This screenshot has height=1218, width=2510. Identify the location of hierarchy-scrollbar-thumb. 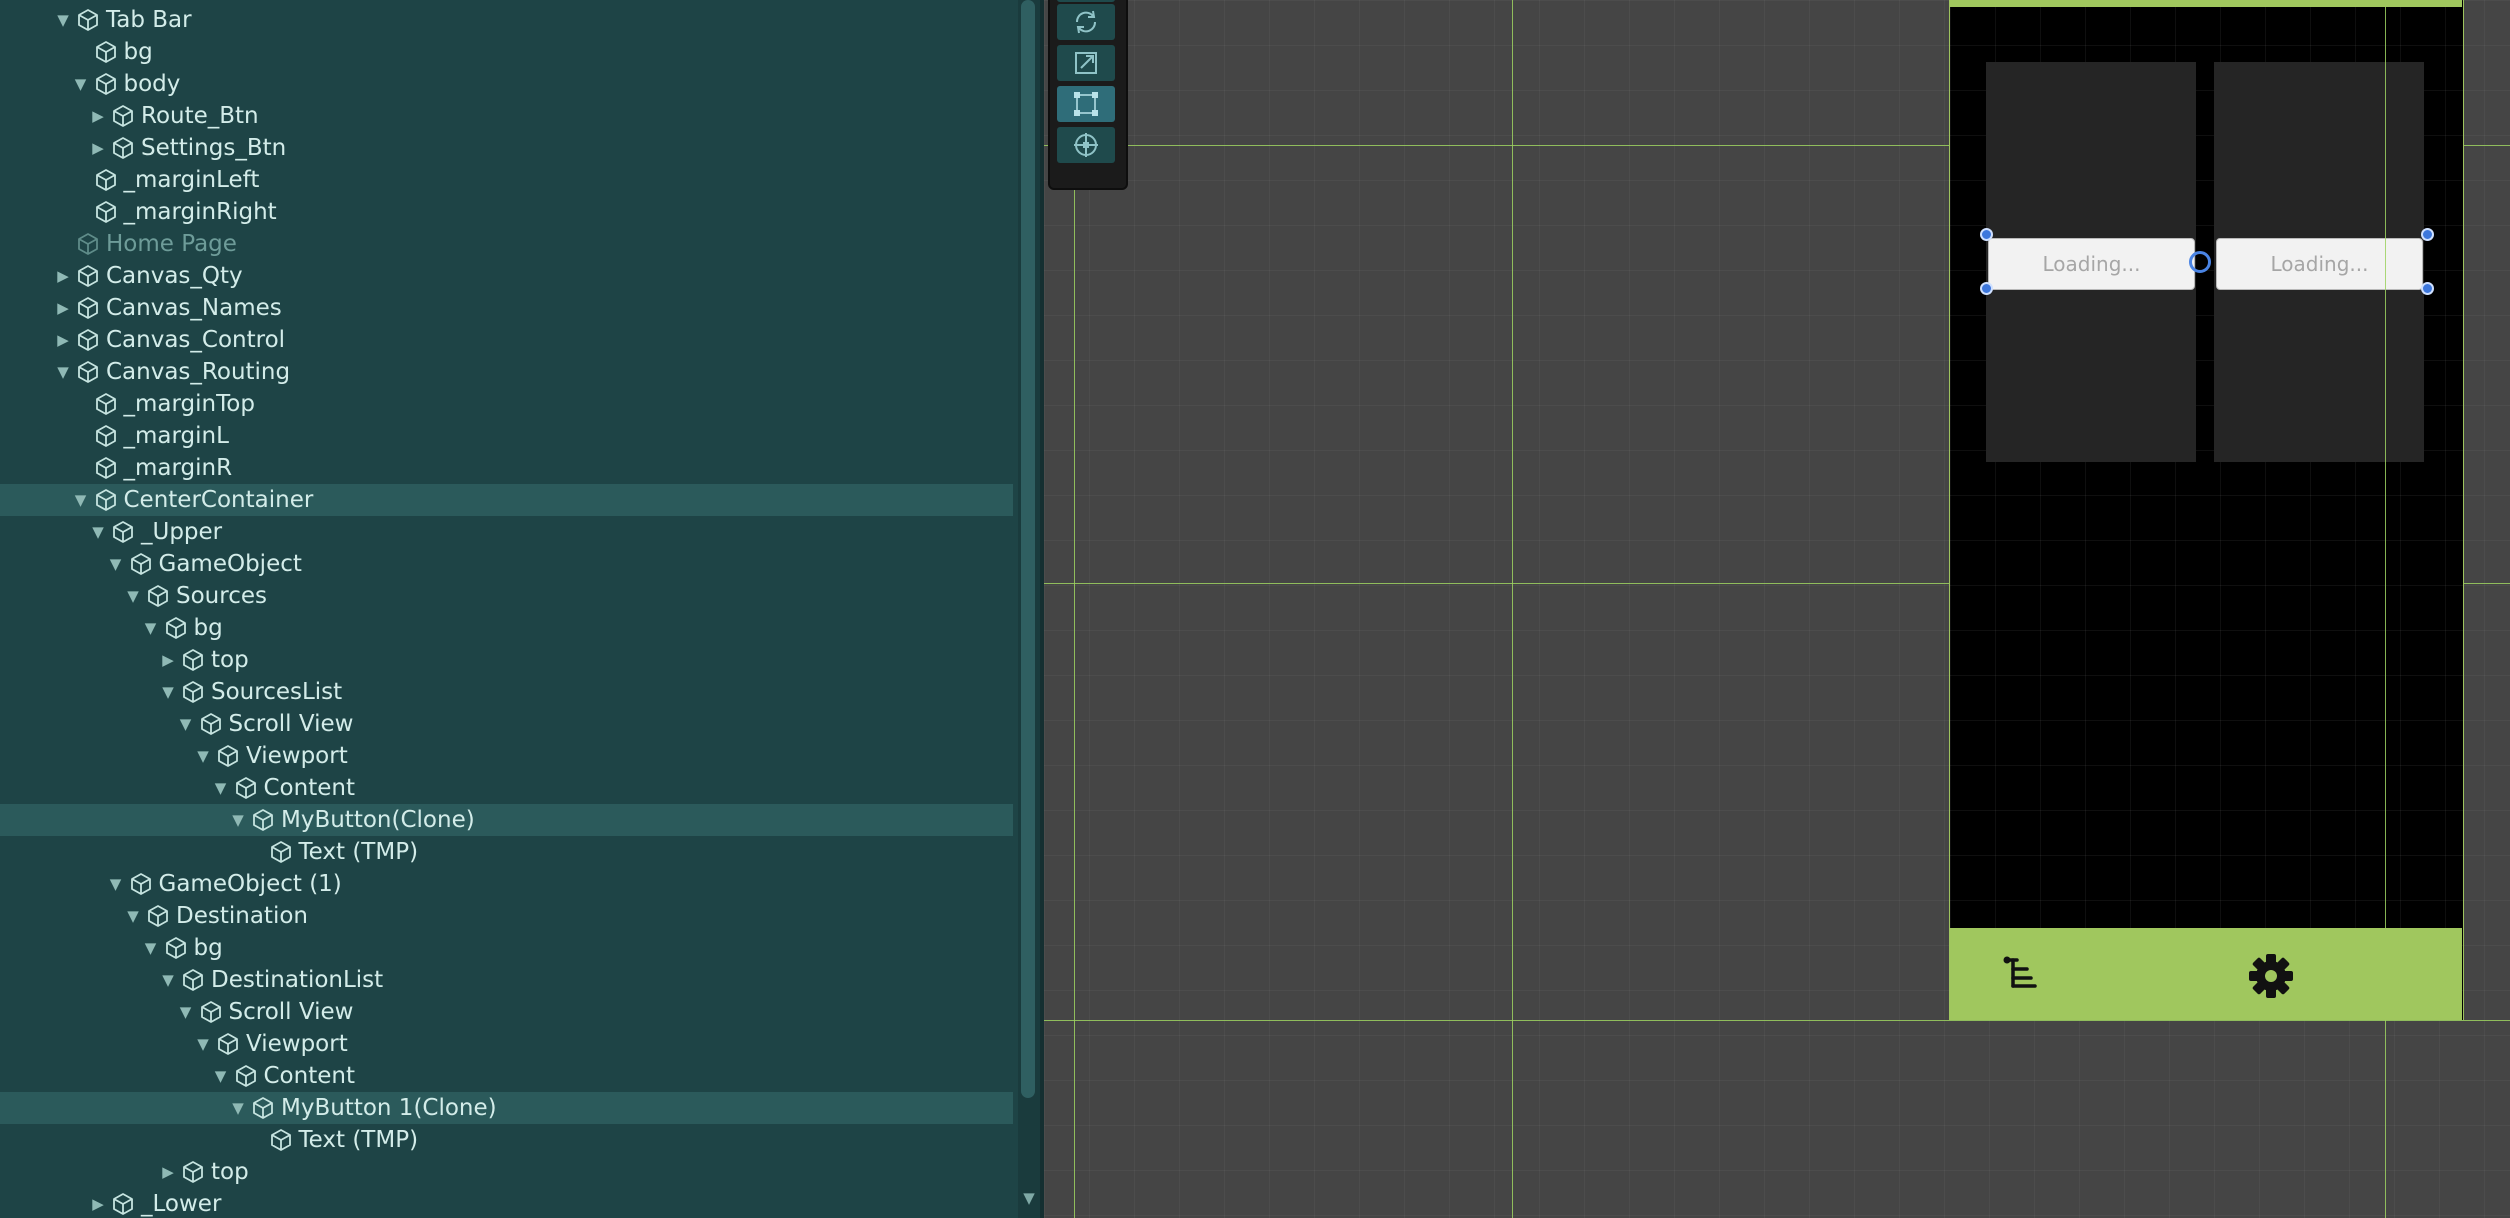
(1028, 549).